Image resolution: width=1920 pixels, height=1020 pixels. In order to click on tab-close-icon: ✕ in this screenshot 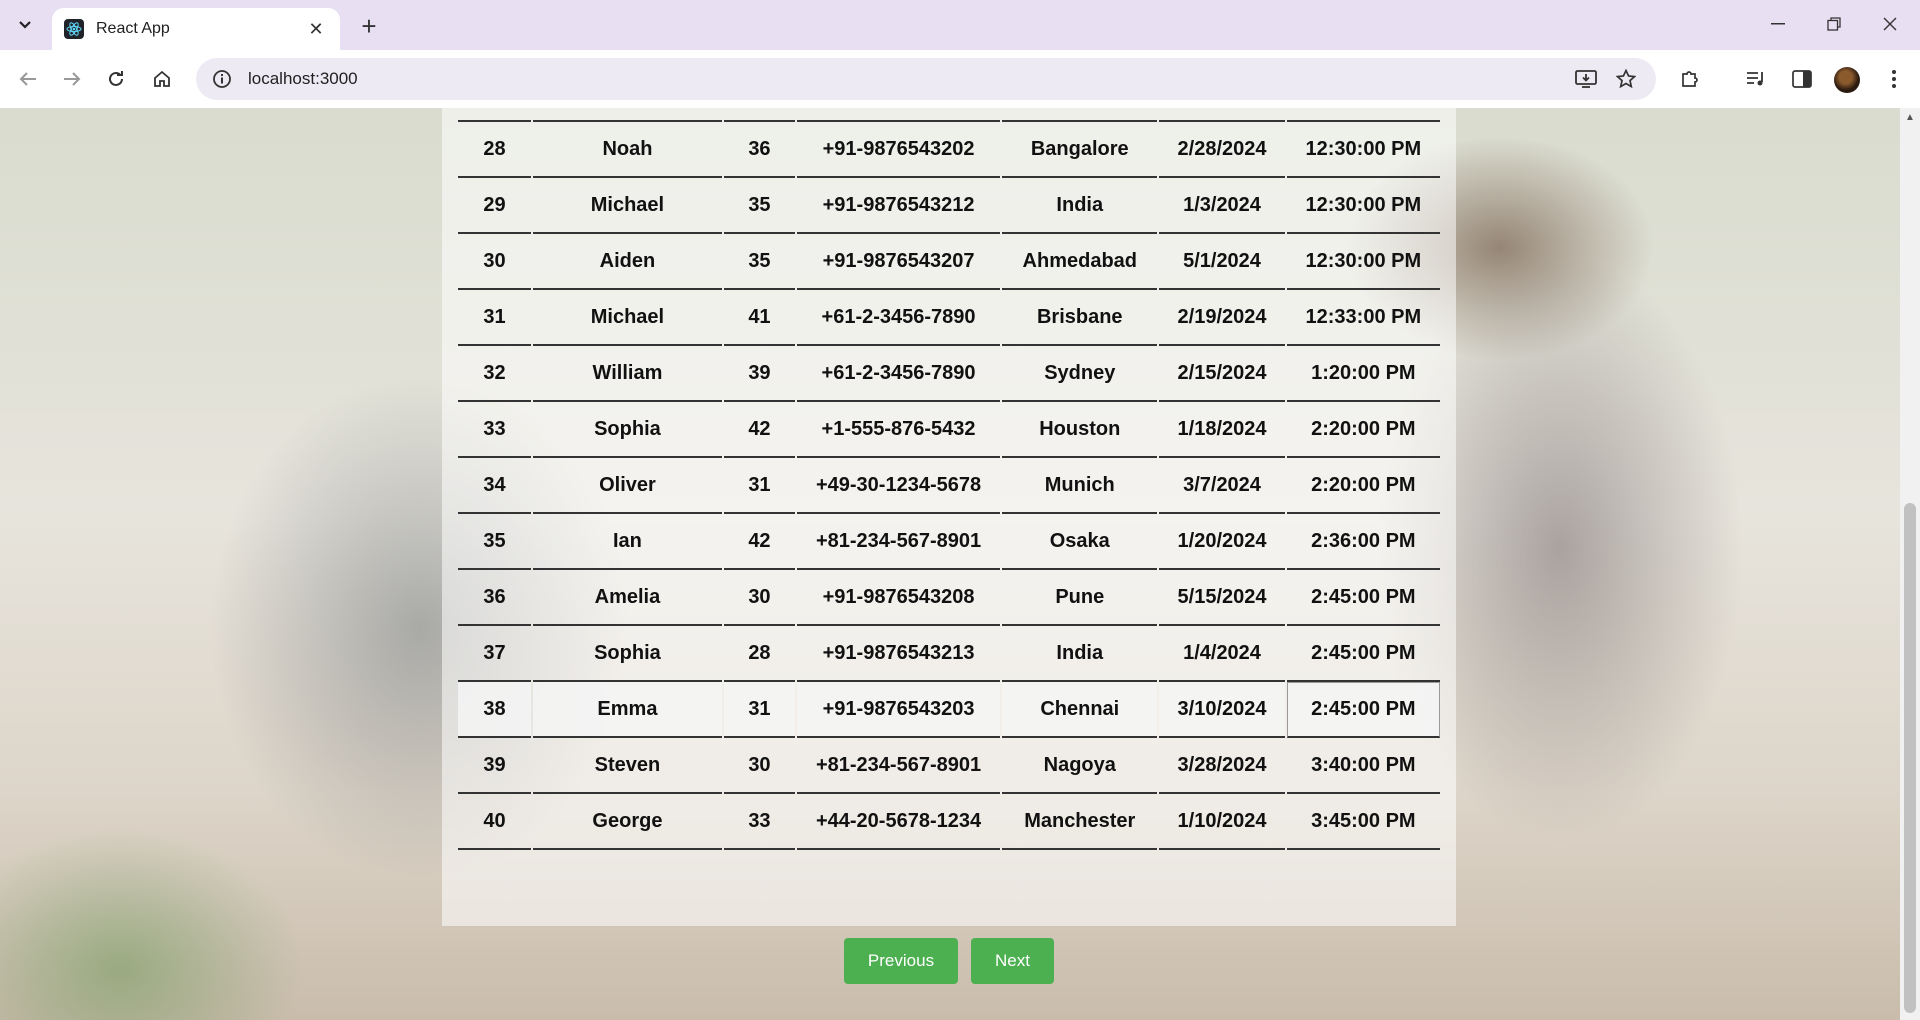, I will do `click(316, 29)`.